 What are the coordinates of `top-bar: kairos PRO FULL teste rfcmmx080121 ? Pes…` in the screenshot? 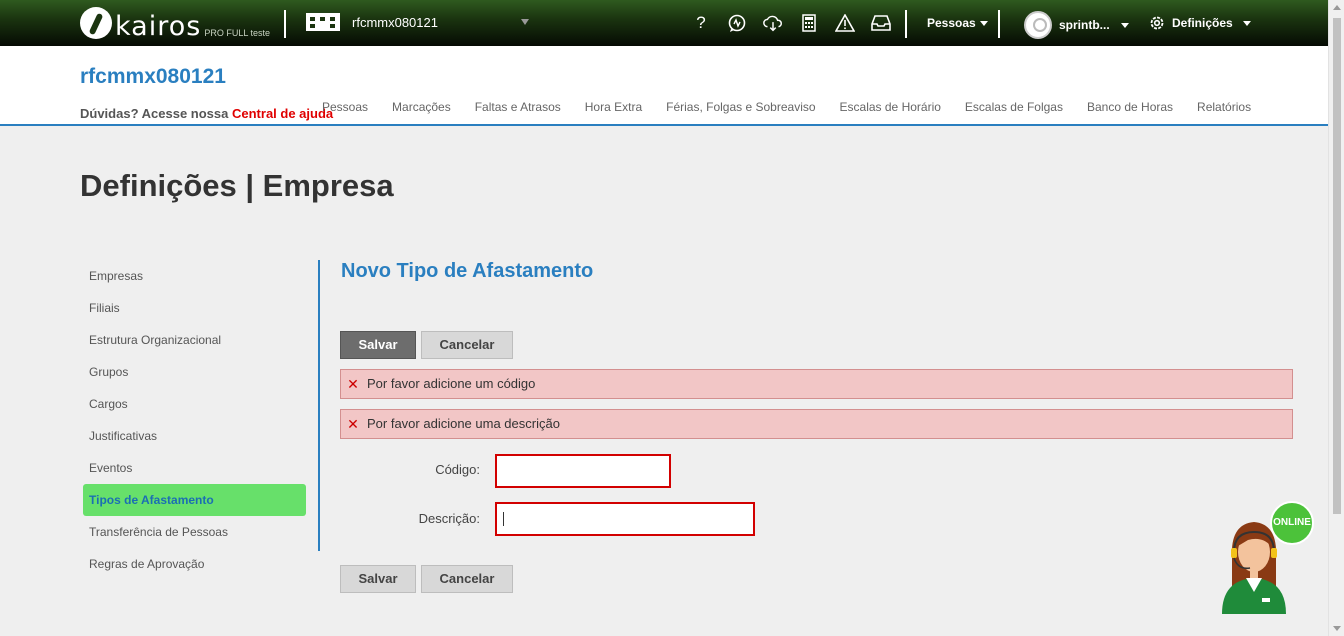 It's located at (664, 23).